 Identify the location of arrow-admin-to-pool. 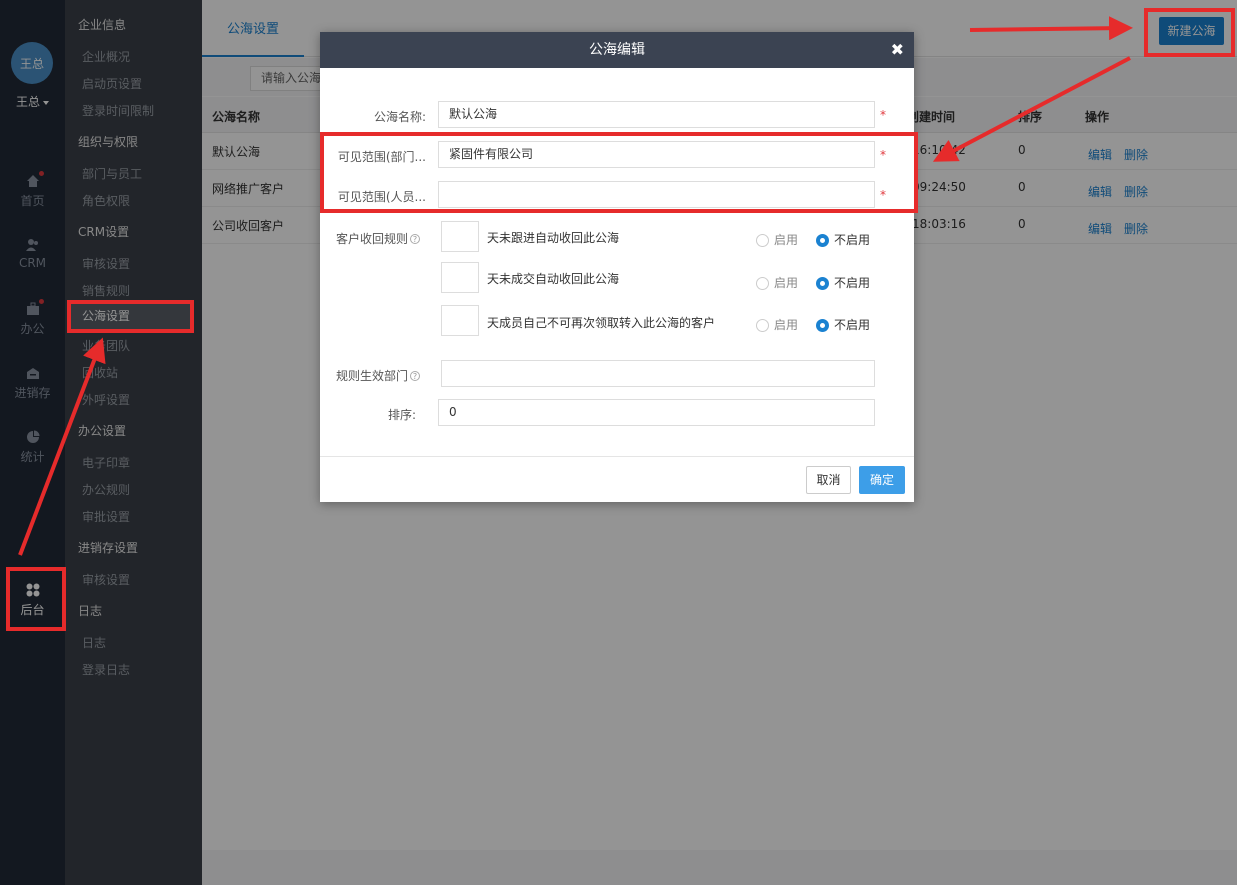
(62, 446).